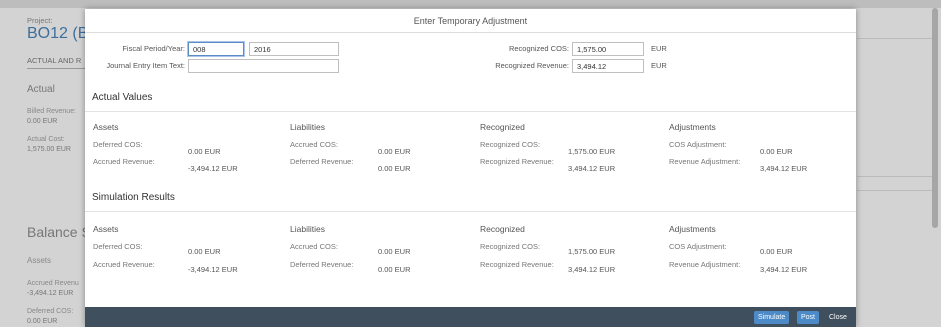 Image resolution: width=941 pixels, height=327 pixels. Describe the element at coordinates (133, 197) in the screenshot. I see `simulation-results-heading: Simulation Results` at that location.